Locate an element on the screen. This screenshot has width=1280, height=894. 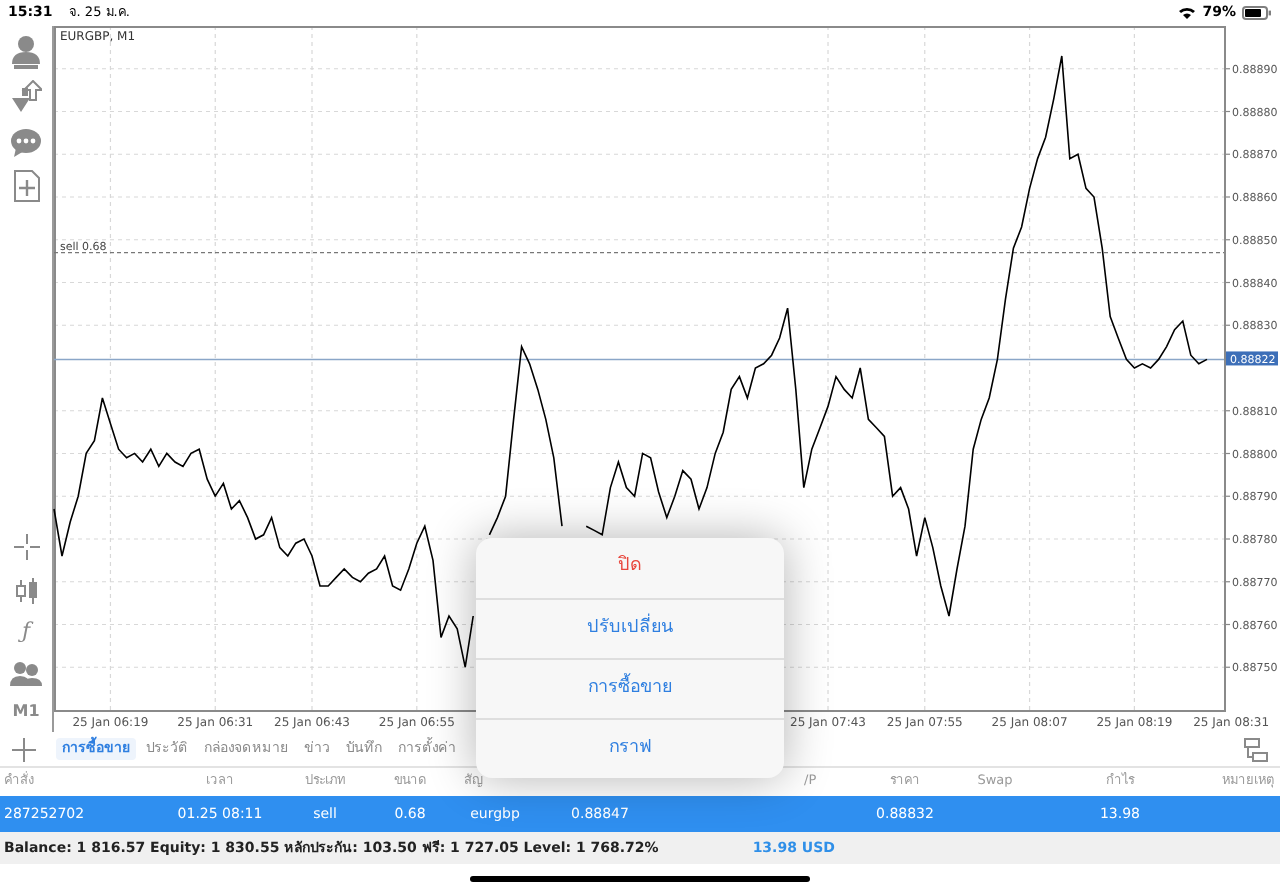
function-icon: ƒ is located at coordinates (26, 631).